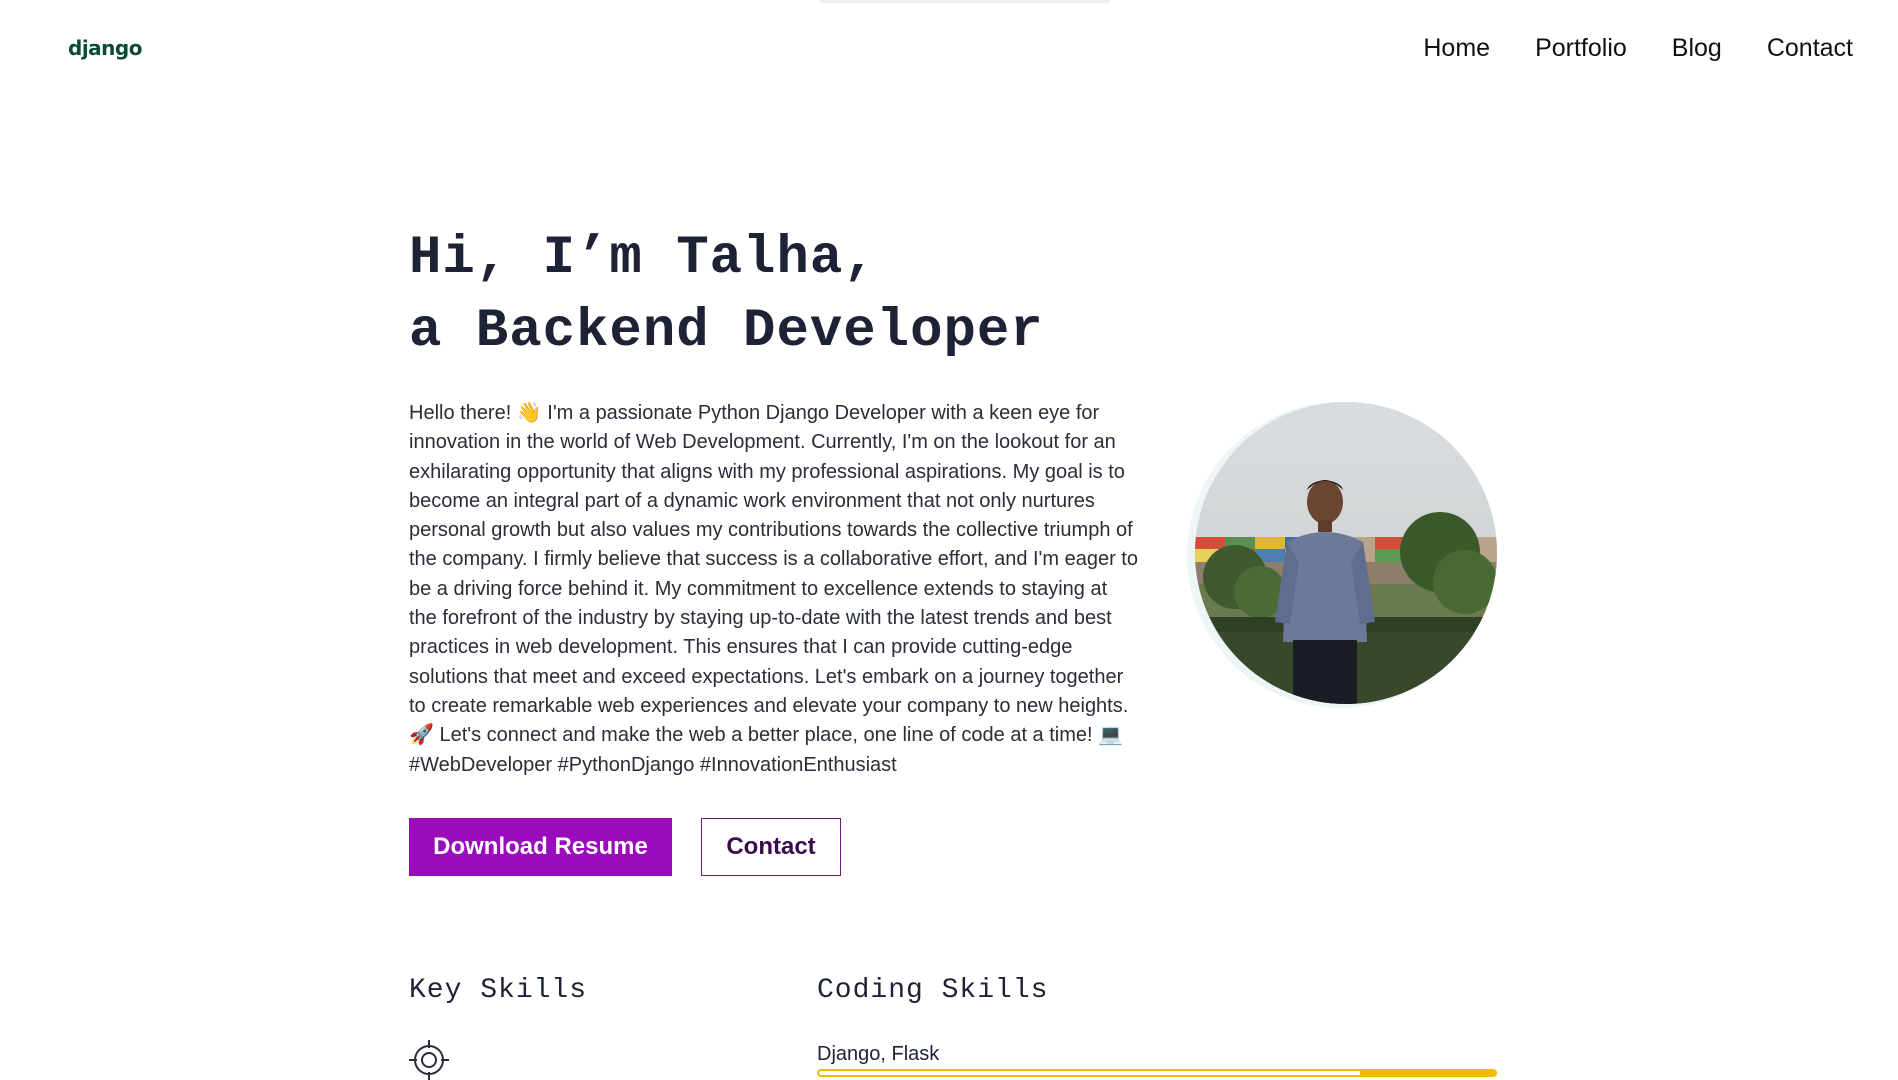 The width and height of the screenshot is (1898, 1080). I want to click on profile-photo-illustration, so click(1346, 553).